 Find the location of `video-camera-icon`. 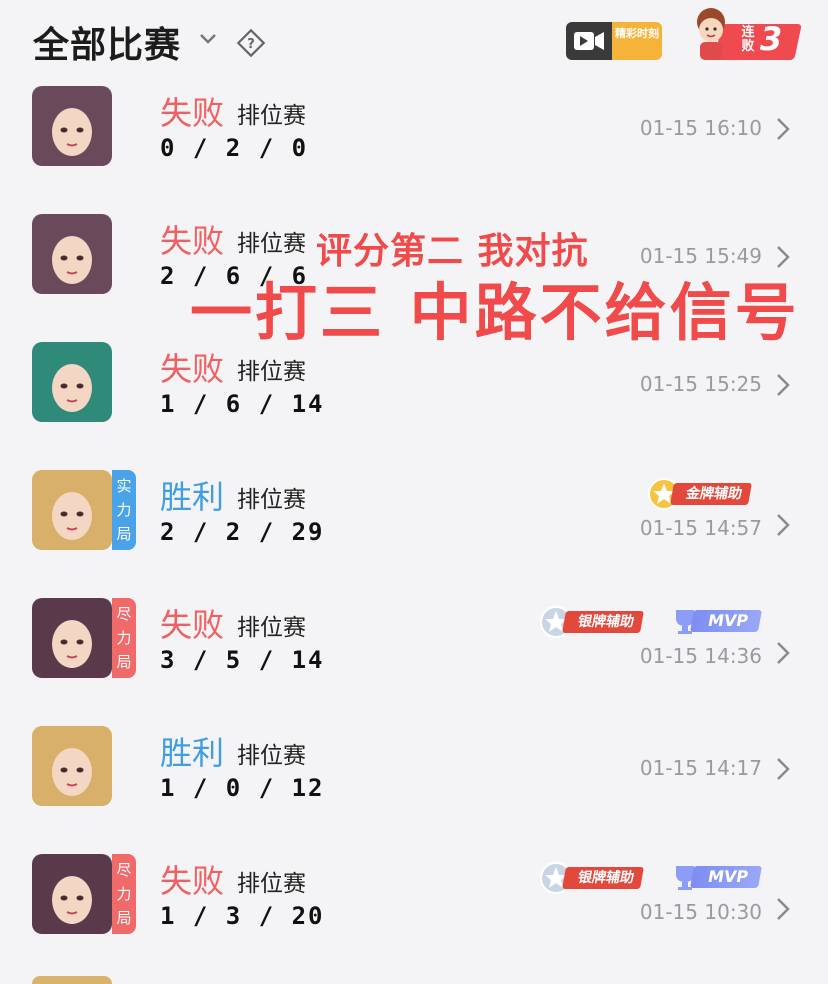

video-camera-icon is located at coordinates (589, 41).